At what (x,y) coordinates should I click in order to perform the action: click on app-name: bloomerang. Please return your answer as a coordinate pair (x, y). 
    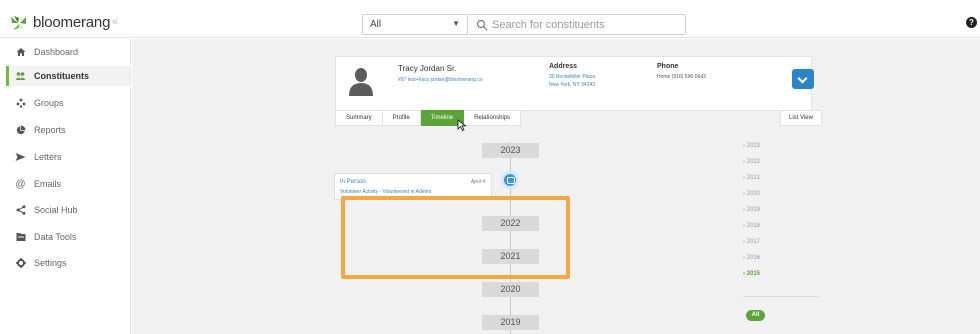
    Looking at the image, I should click on (72, 22).